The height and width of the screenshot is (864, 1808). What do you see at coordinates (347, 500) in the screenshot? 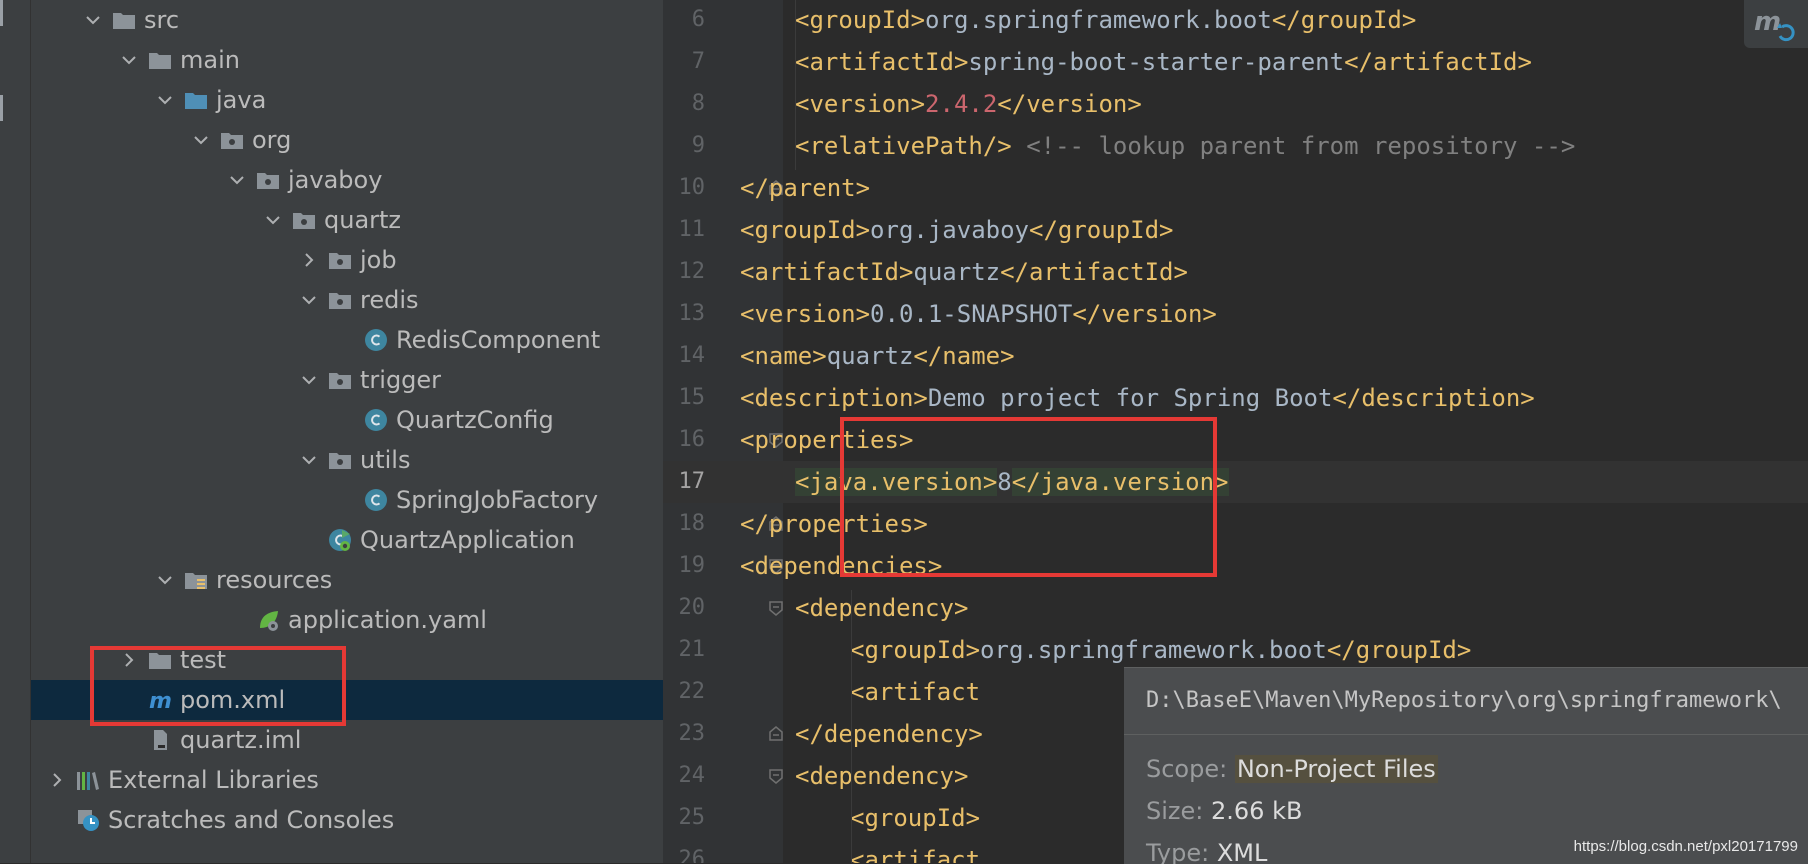
I see `tree-item-springjobfactory: SpringJobFactory` at bounding box center [347, 500].